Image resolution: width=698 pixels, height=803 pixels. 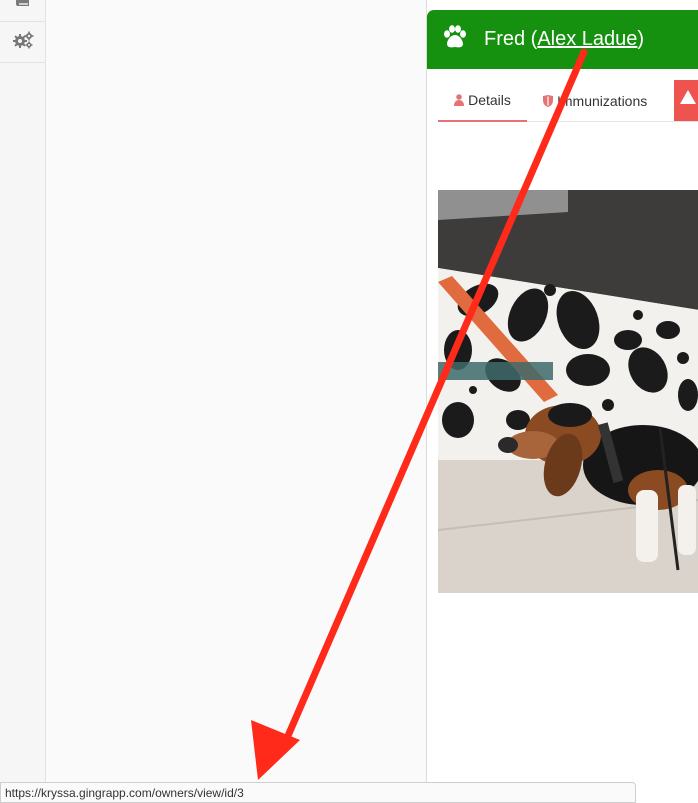 I want to click on owner-link: Alex Ladue, so click(x=587, y=39).